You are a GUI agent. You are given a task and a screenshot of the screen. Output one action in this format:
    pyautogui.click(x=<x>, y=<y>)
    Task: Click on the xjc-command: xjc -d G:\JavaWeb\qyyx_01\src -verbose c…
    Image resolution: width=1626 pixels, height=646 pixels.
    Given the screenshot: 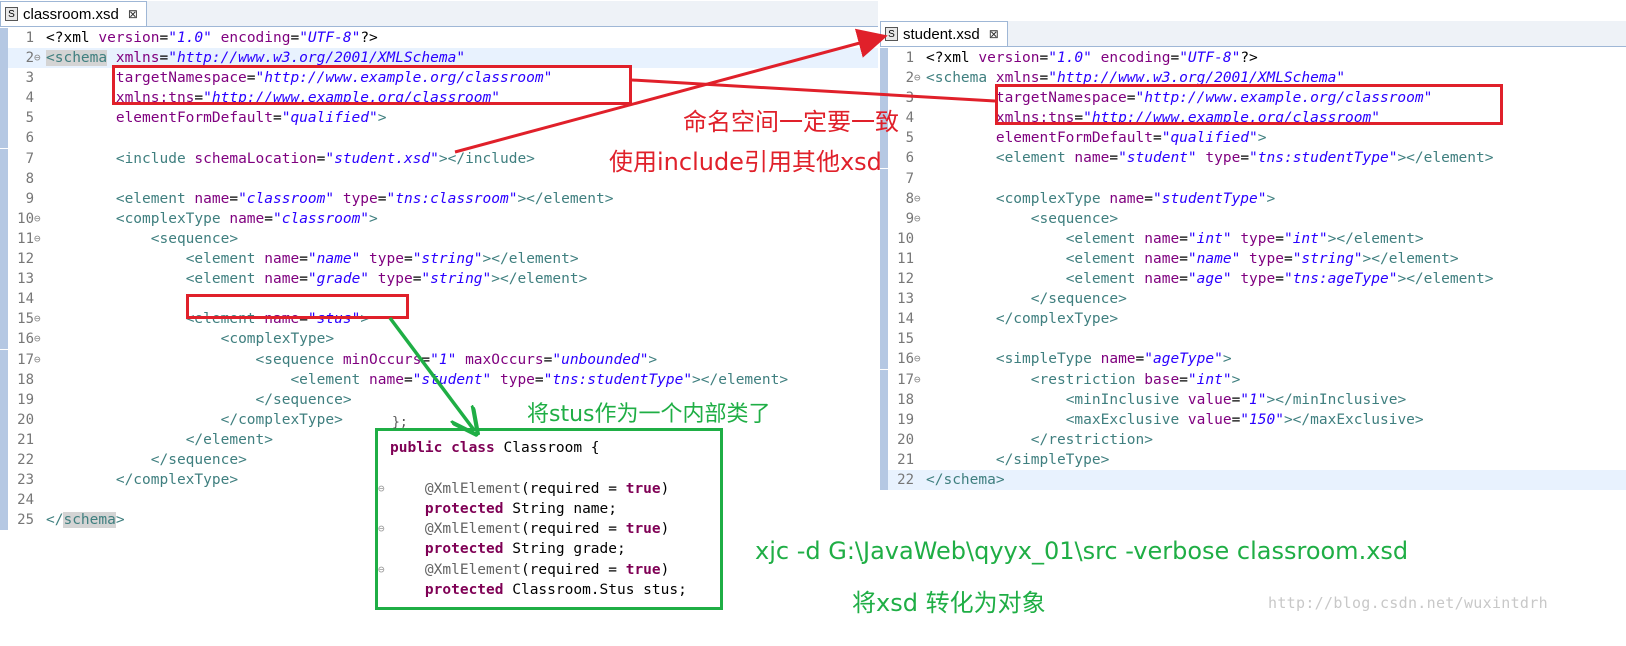 What is the action you would take?
    pyautogui.click(x=1082, y=551)
    